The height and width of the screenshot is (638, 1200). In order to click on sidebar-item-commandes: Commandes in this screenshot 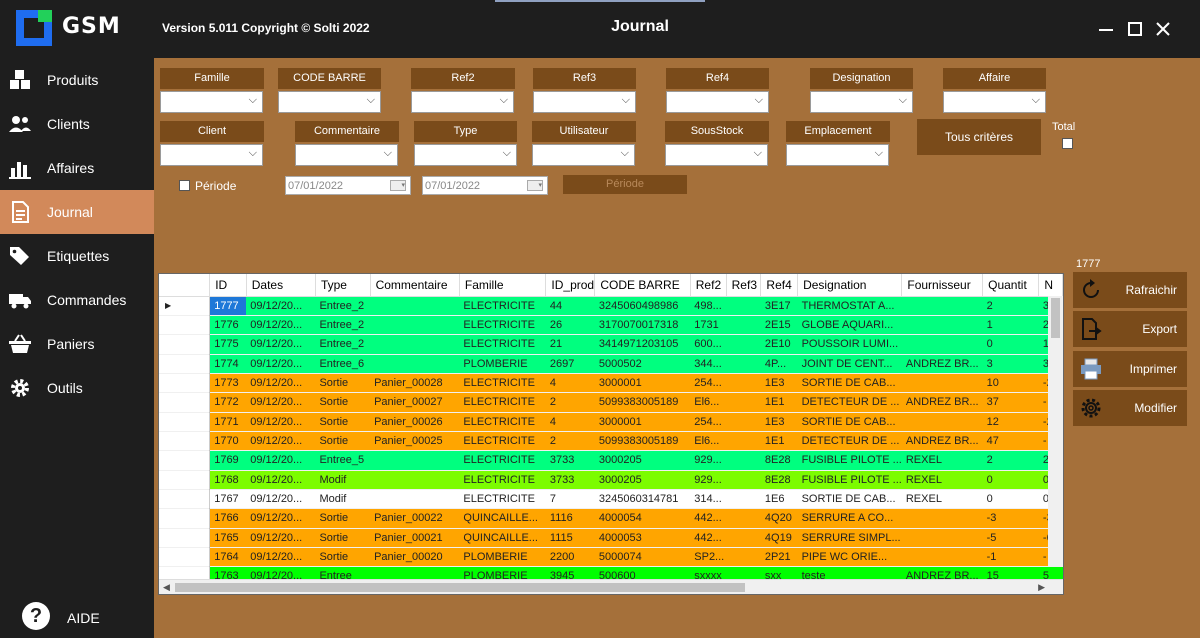, I will do `click(77, 300)`.